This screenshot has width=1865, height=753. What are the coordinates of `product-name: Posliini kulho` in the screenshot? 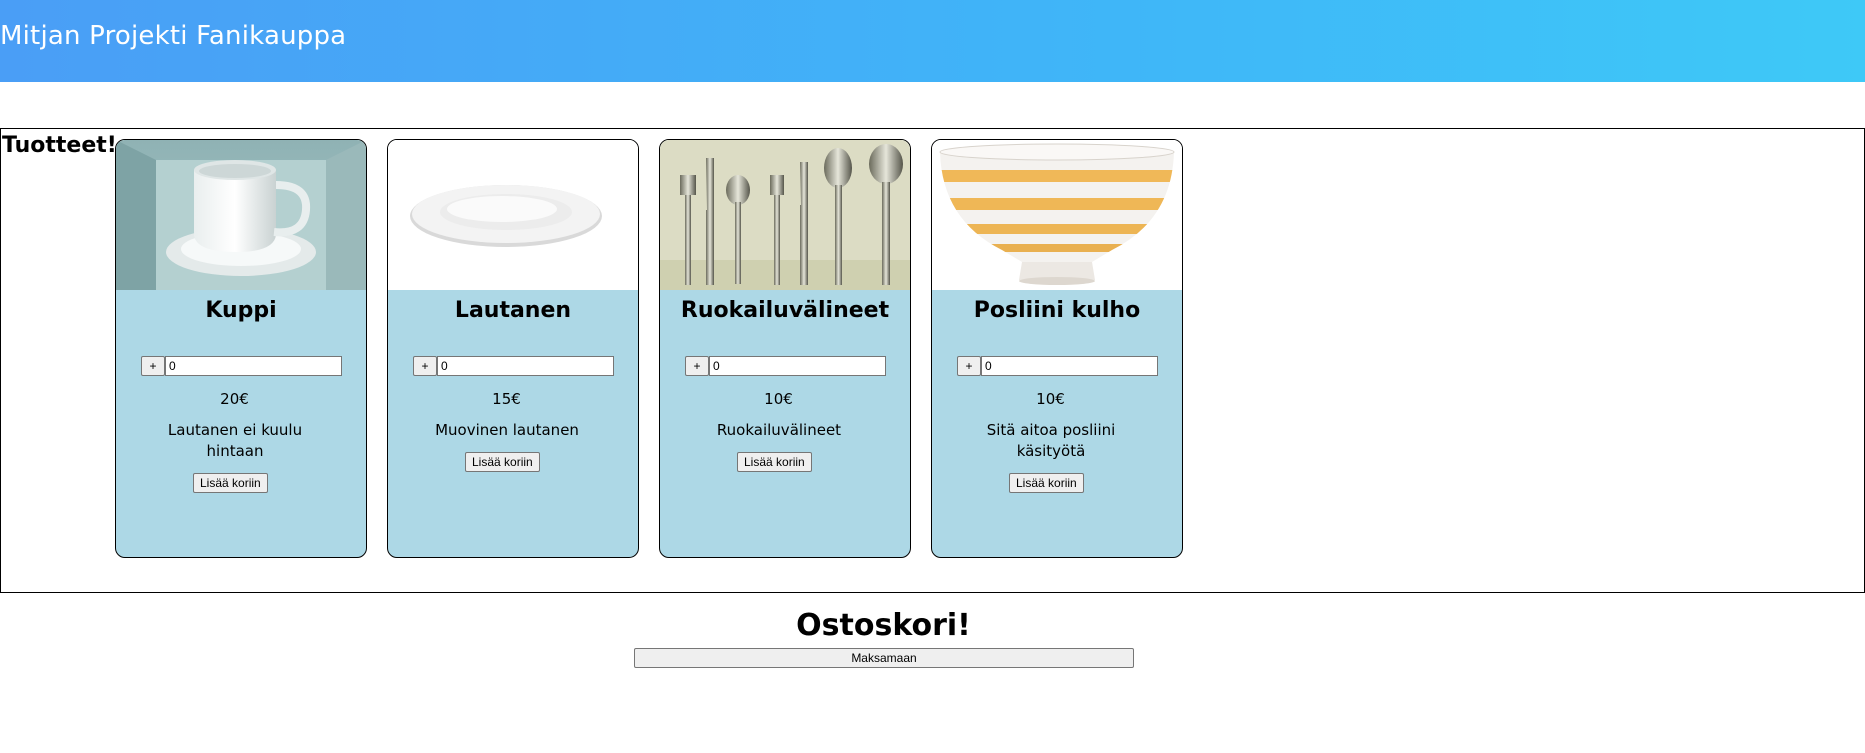 It's located at (1057, 310).